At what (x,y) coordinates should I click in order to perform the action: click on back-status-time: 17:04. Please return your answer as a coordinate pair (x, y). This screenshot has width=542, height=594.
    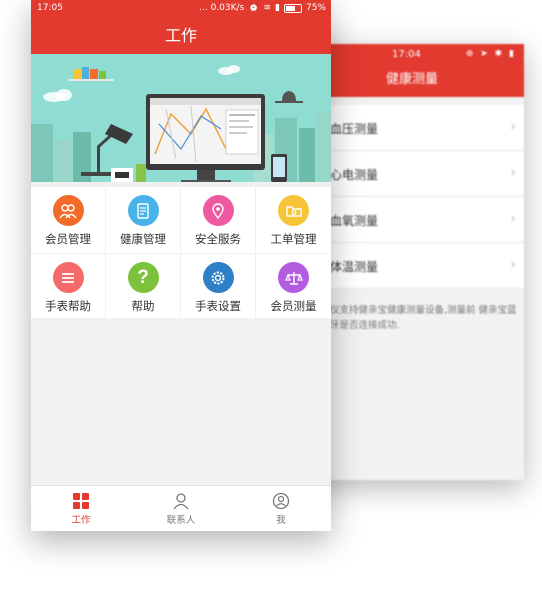
    Looking at the image, I should click on (406, 54).